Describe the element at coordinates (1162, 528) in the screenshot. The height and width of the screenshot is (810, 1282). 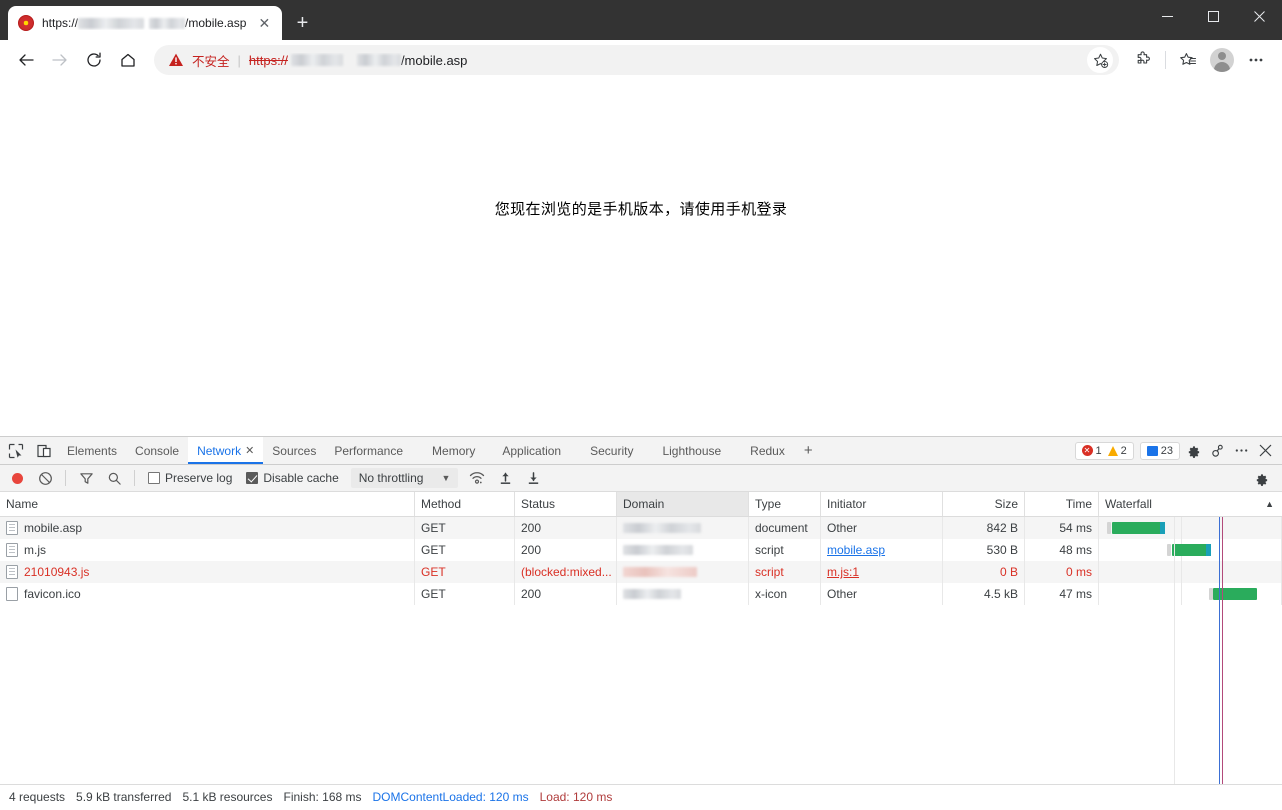
I see `waterfall-tail` at that location.